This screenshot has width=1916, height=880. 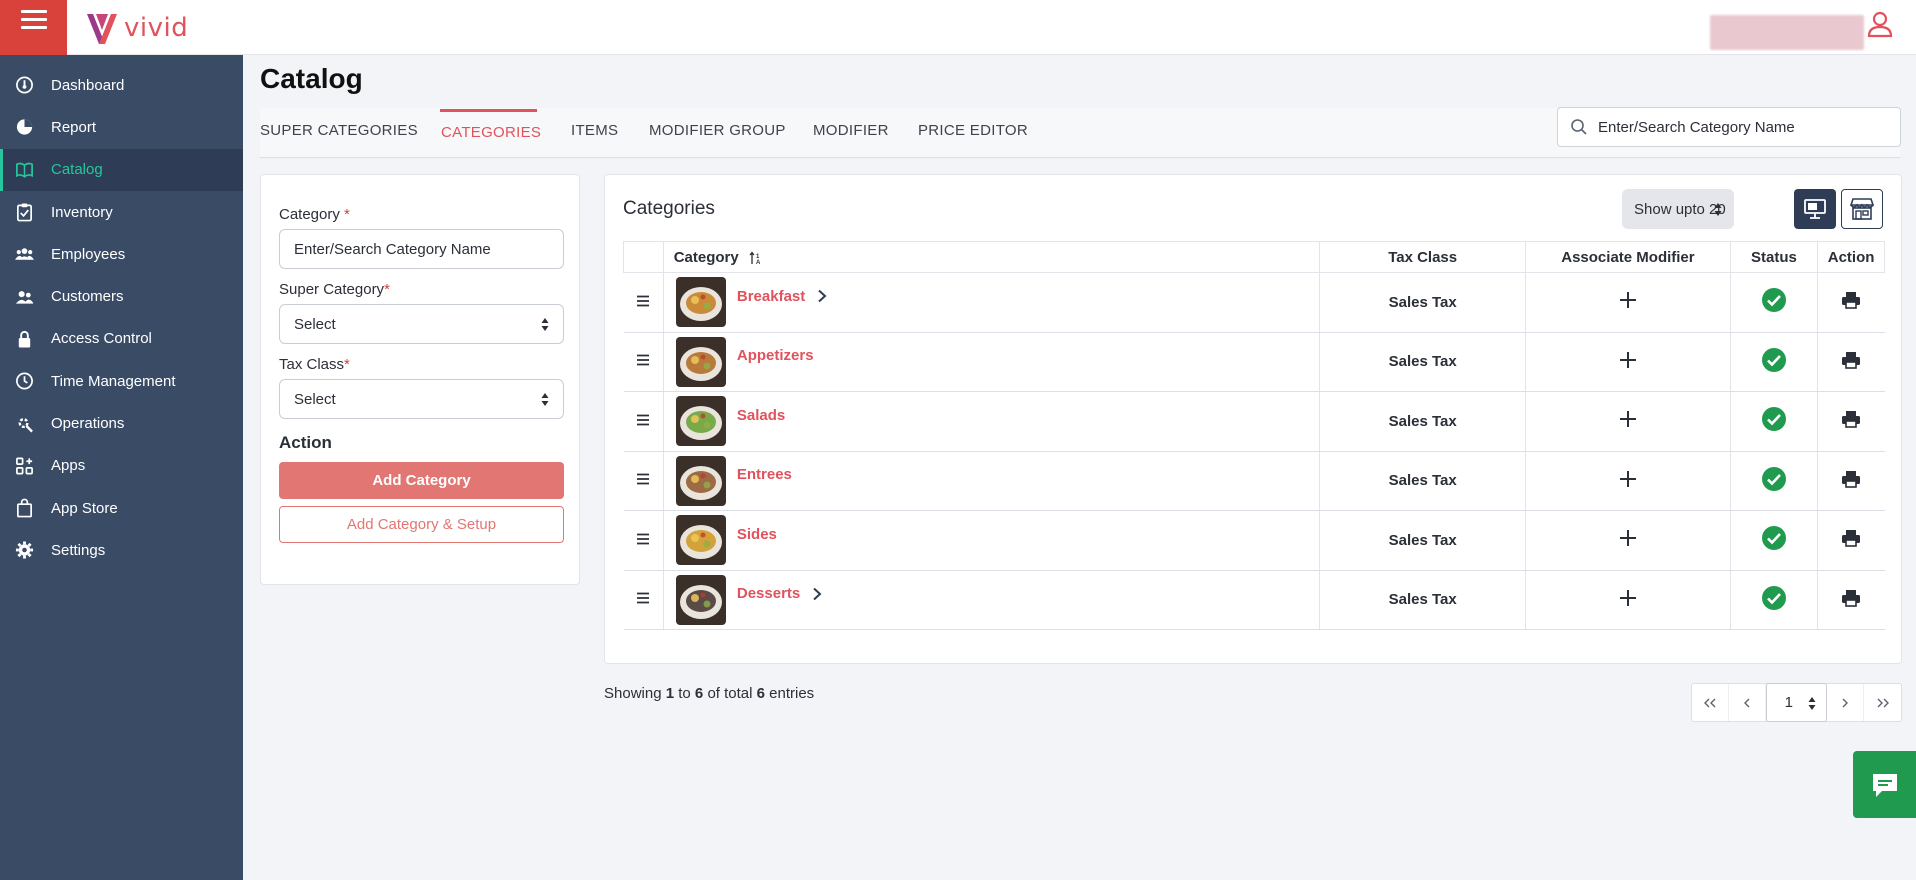 What do you see at coordinates (1747, 702) in the screenshot?
I see `previous-page-button` at bounding box center [1747, 702].